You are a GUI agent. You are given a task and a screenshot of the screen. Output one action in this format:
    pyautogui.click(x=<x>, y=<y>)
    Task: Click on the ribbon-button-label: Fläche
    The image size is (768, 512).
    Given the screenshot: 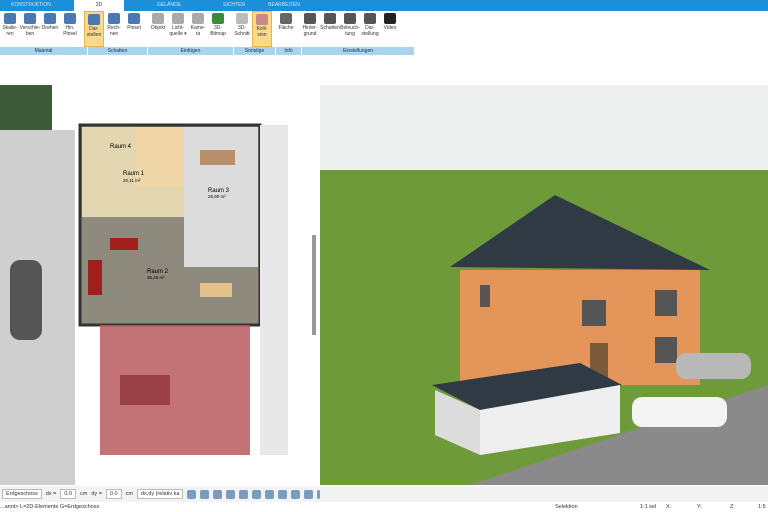 What is the action you would take?
    pyautogui.click(x=286, y=28)
    